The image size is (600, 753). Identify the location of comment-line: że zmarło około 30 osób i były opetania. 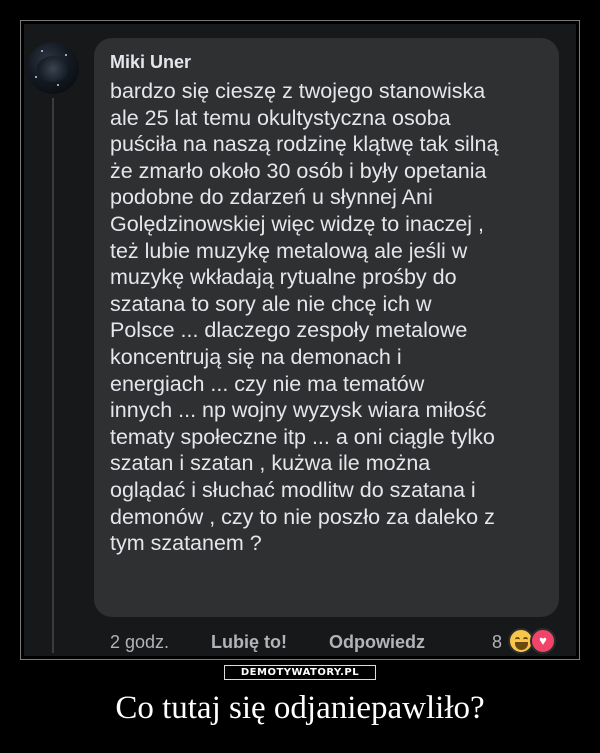
(298, 170).